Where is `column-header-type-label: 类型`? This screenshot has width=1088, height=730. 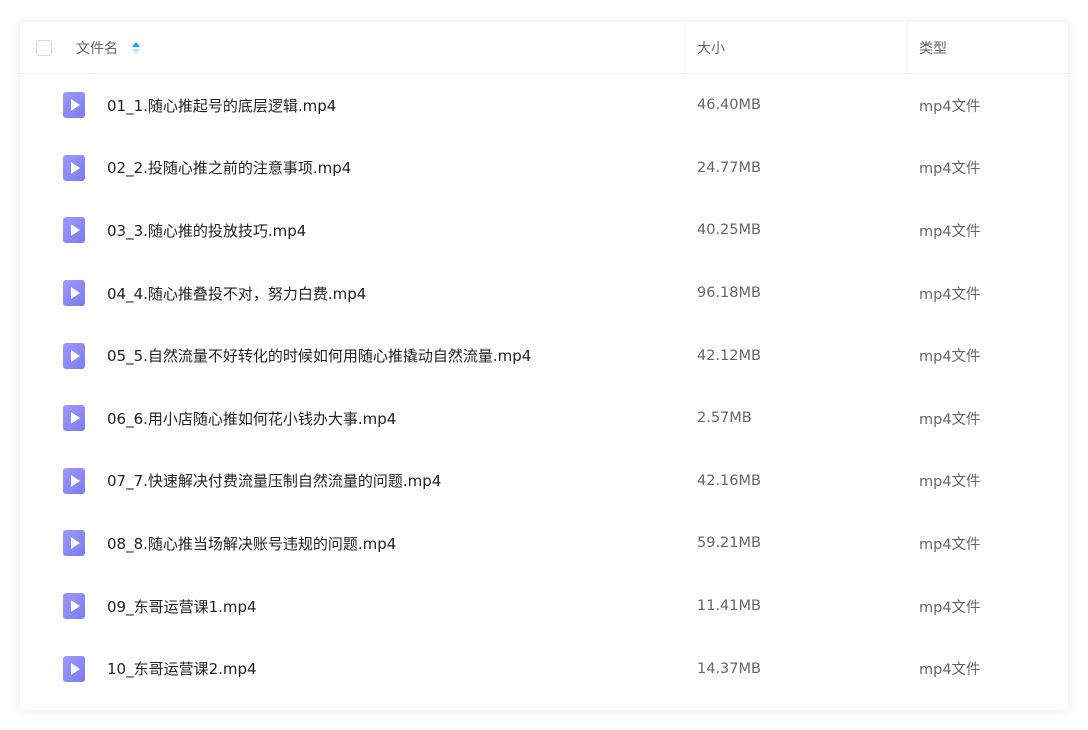 column-header-type-label: 类型 is located at coordinates (933, 48).